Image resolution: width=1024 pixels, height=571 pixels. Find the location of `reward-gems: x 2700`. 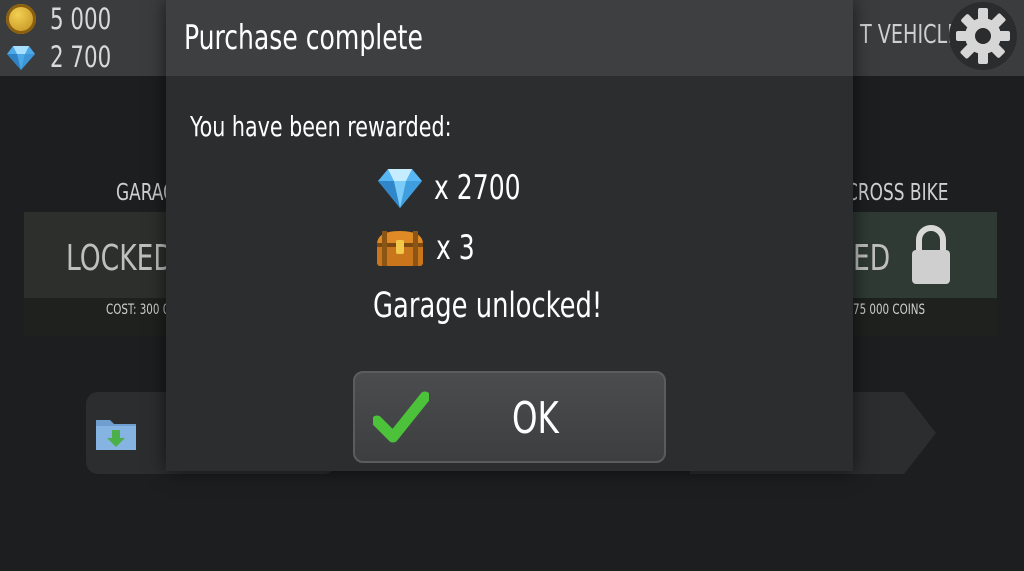

reward-gems: x 2700 is located at coordinates (458, 188).